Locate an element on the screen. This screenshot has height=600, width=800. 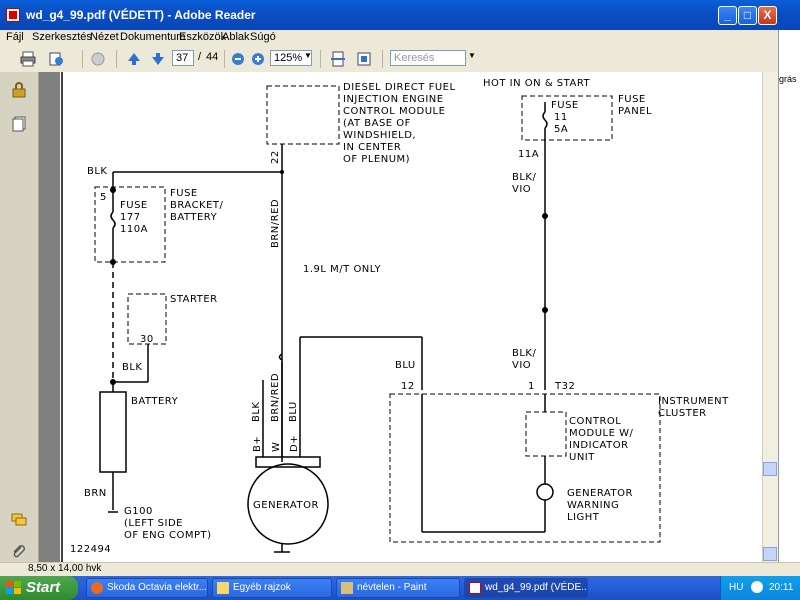
t32-label: T32 is located at coordinates (564, 386).